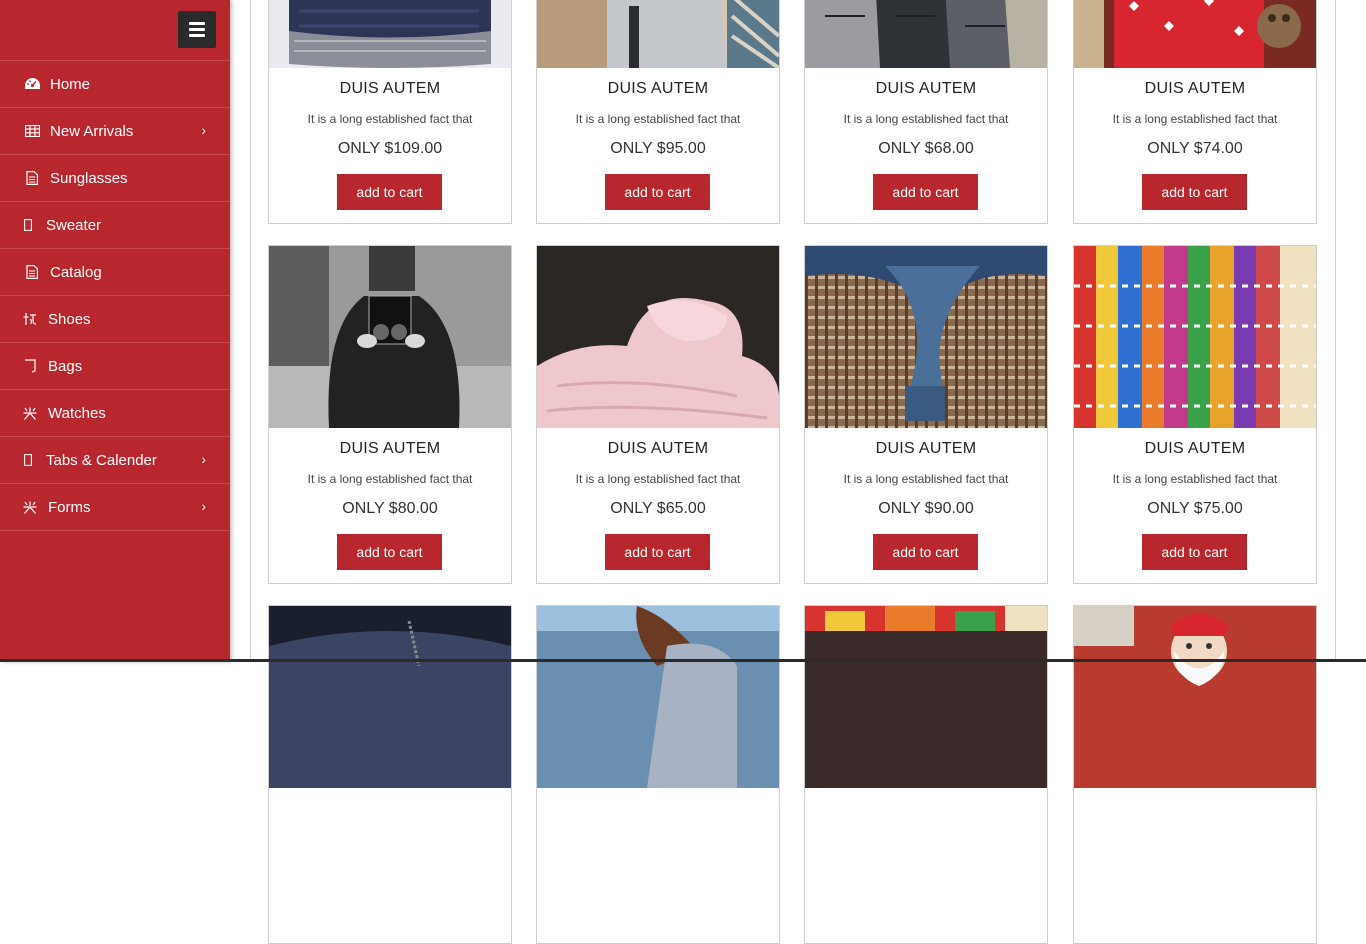  I want to click on product-price: ONLY $109.00, so click(390, 148).